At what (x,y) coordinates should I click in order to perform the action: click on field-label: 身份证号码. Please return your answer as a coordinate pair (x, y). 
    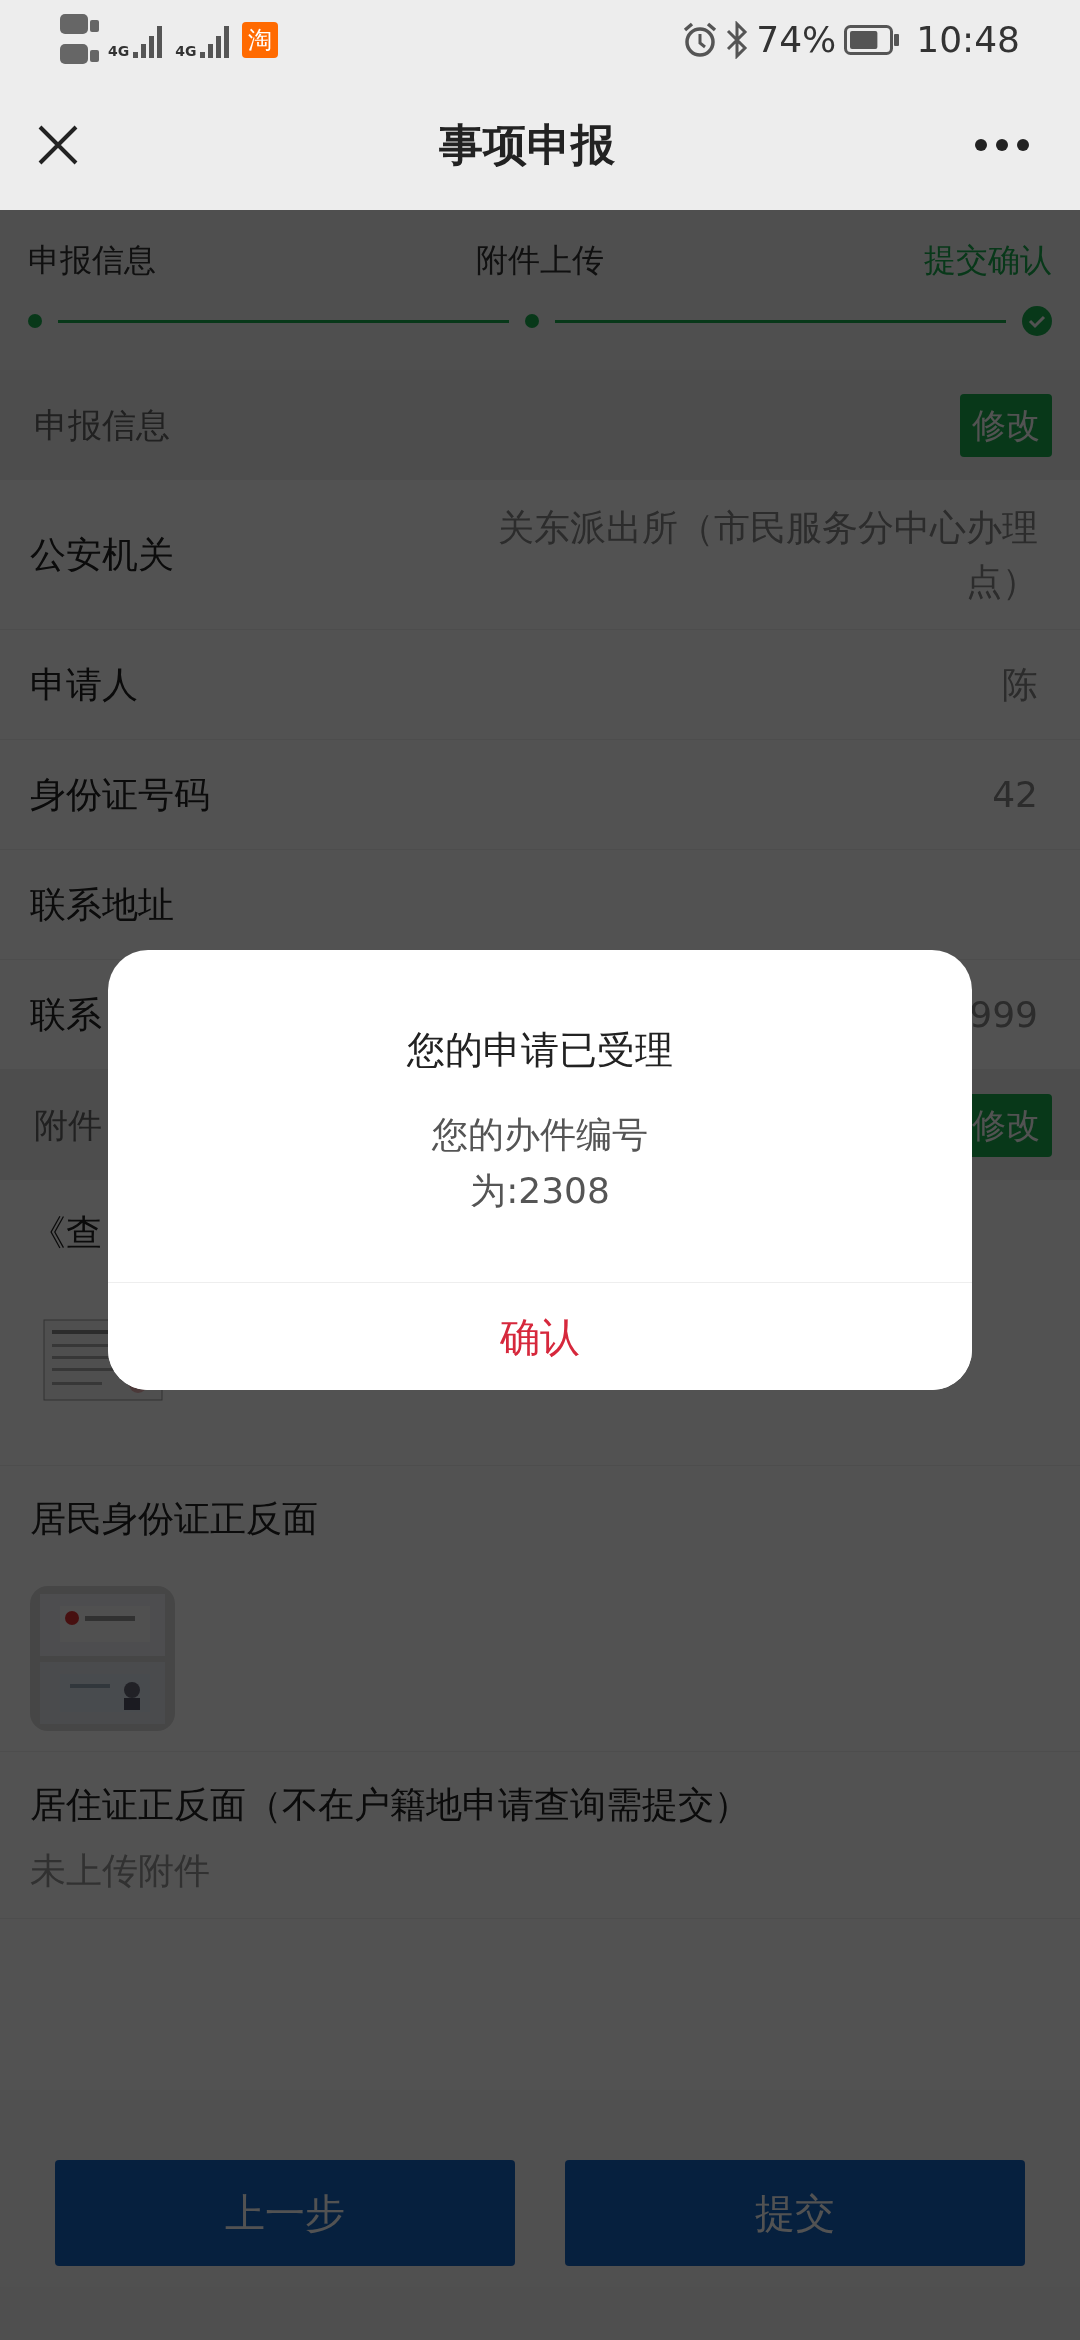
    Looking at the image, I should click on (120, 794).